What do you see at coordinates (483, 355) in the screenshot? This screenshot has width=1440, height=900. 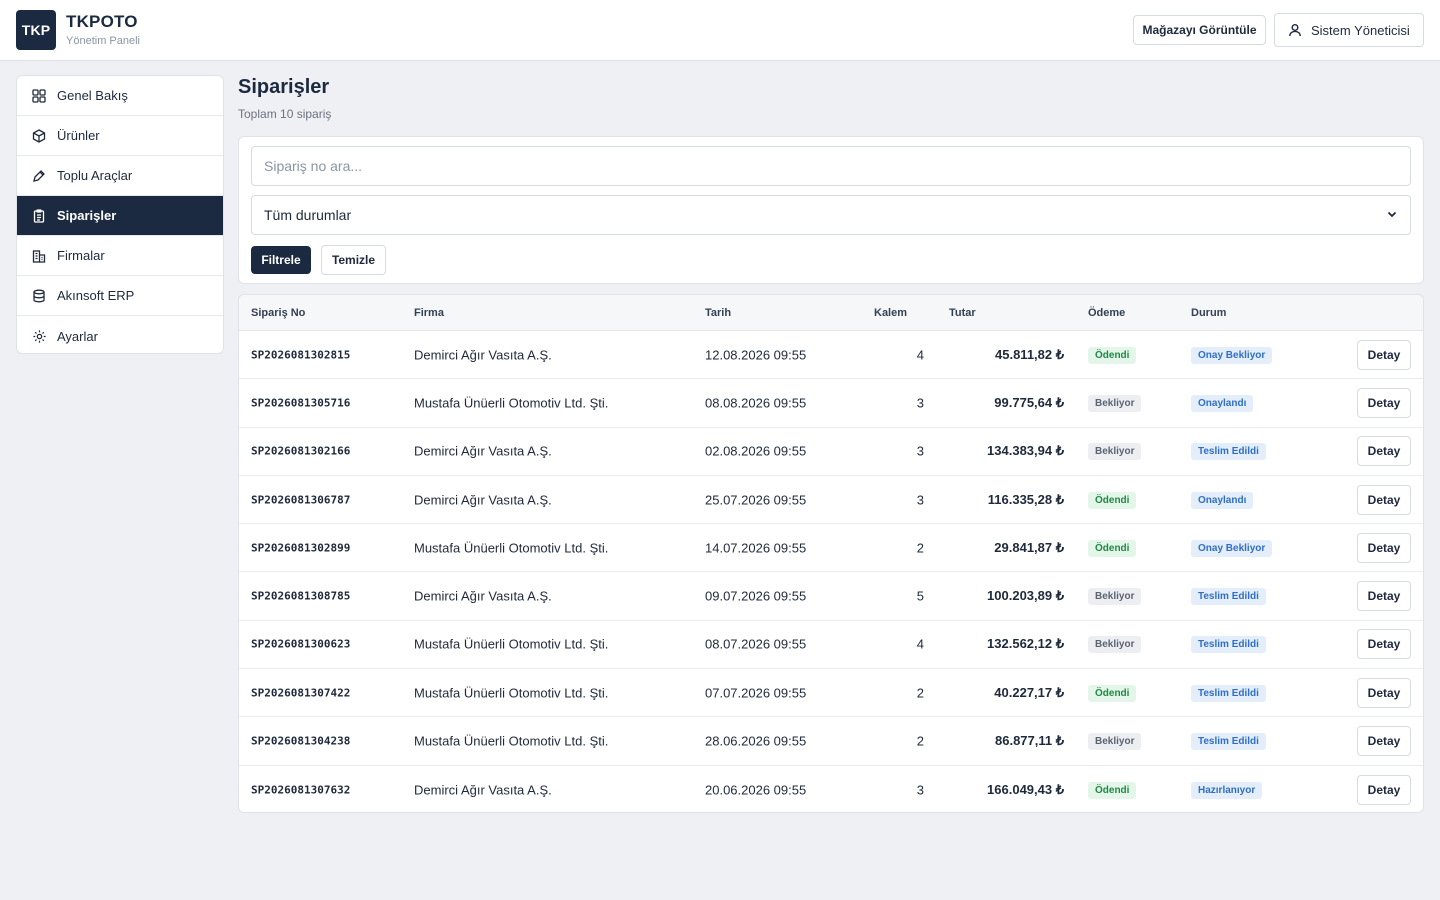 I see `company-name: Demirci Ağır Vasıta A.Ş.` at bounding box center [483, 355].